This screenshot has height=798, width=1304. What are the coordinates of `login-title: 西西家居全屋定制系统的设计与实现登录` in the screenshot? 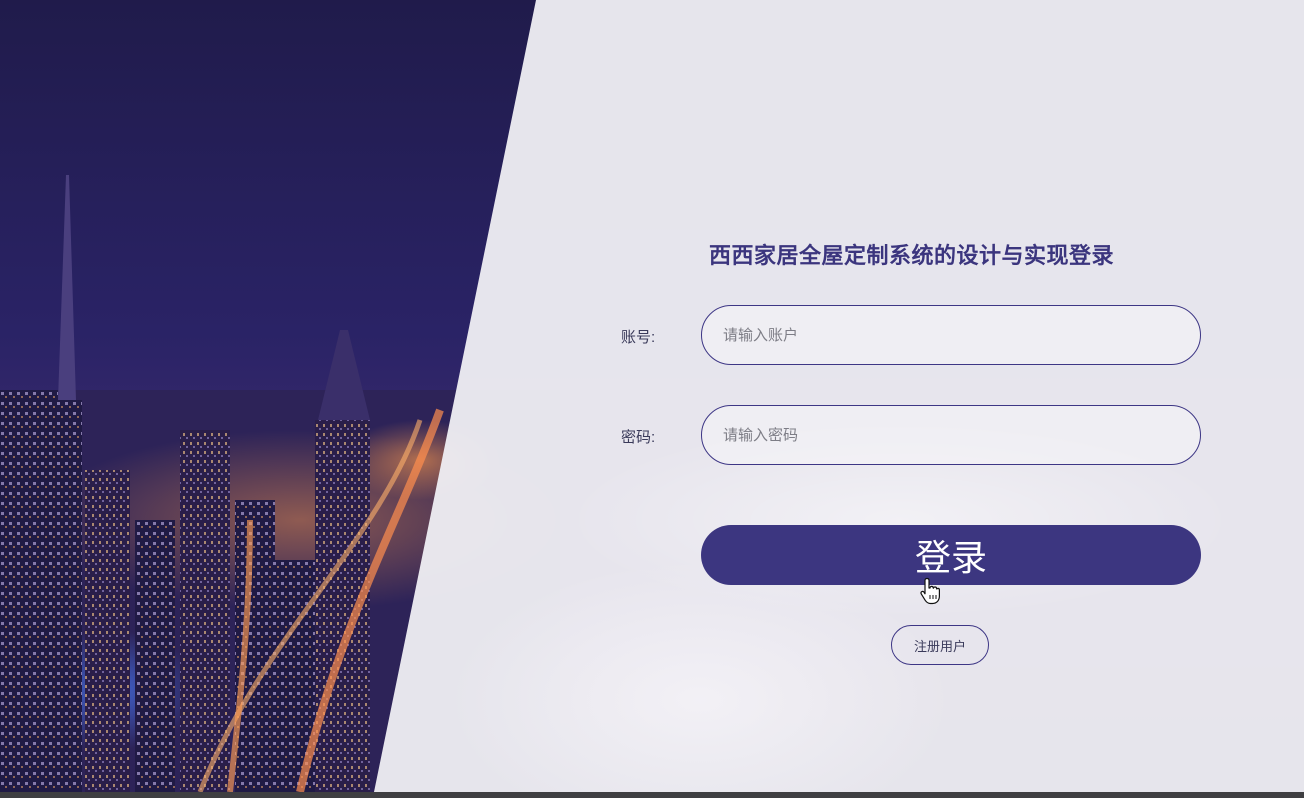 It's located at (912, 255).